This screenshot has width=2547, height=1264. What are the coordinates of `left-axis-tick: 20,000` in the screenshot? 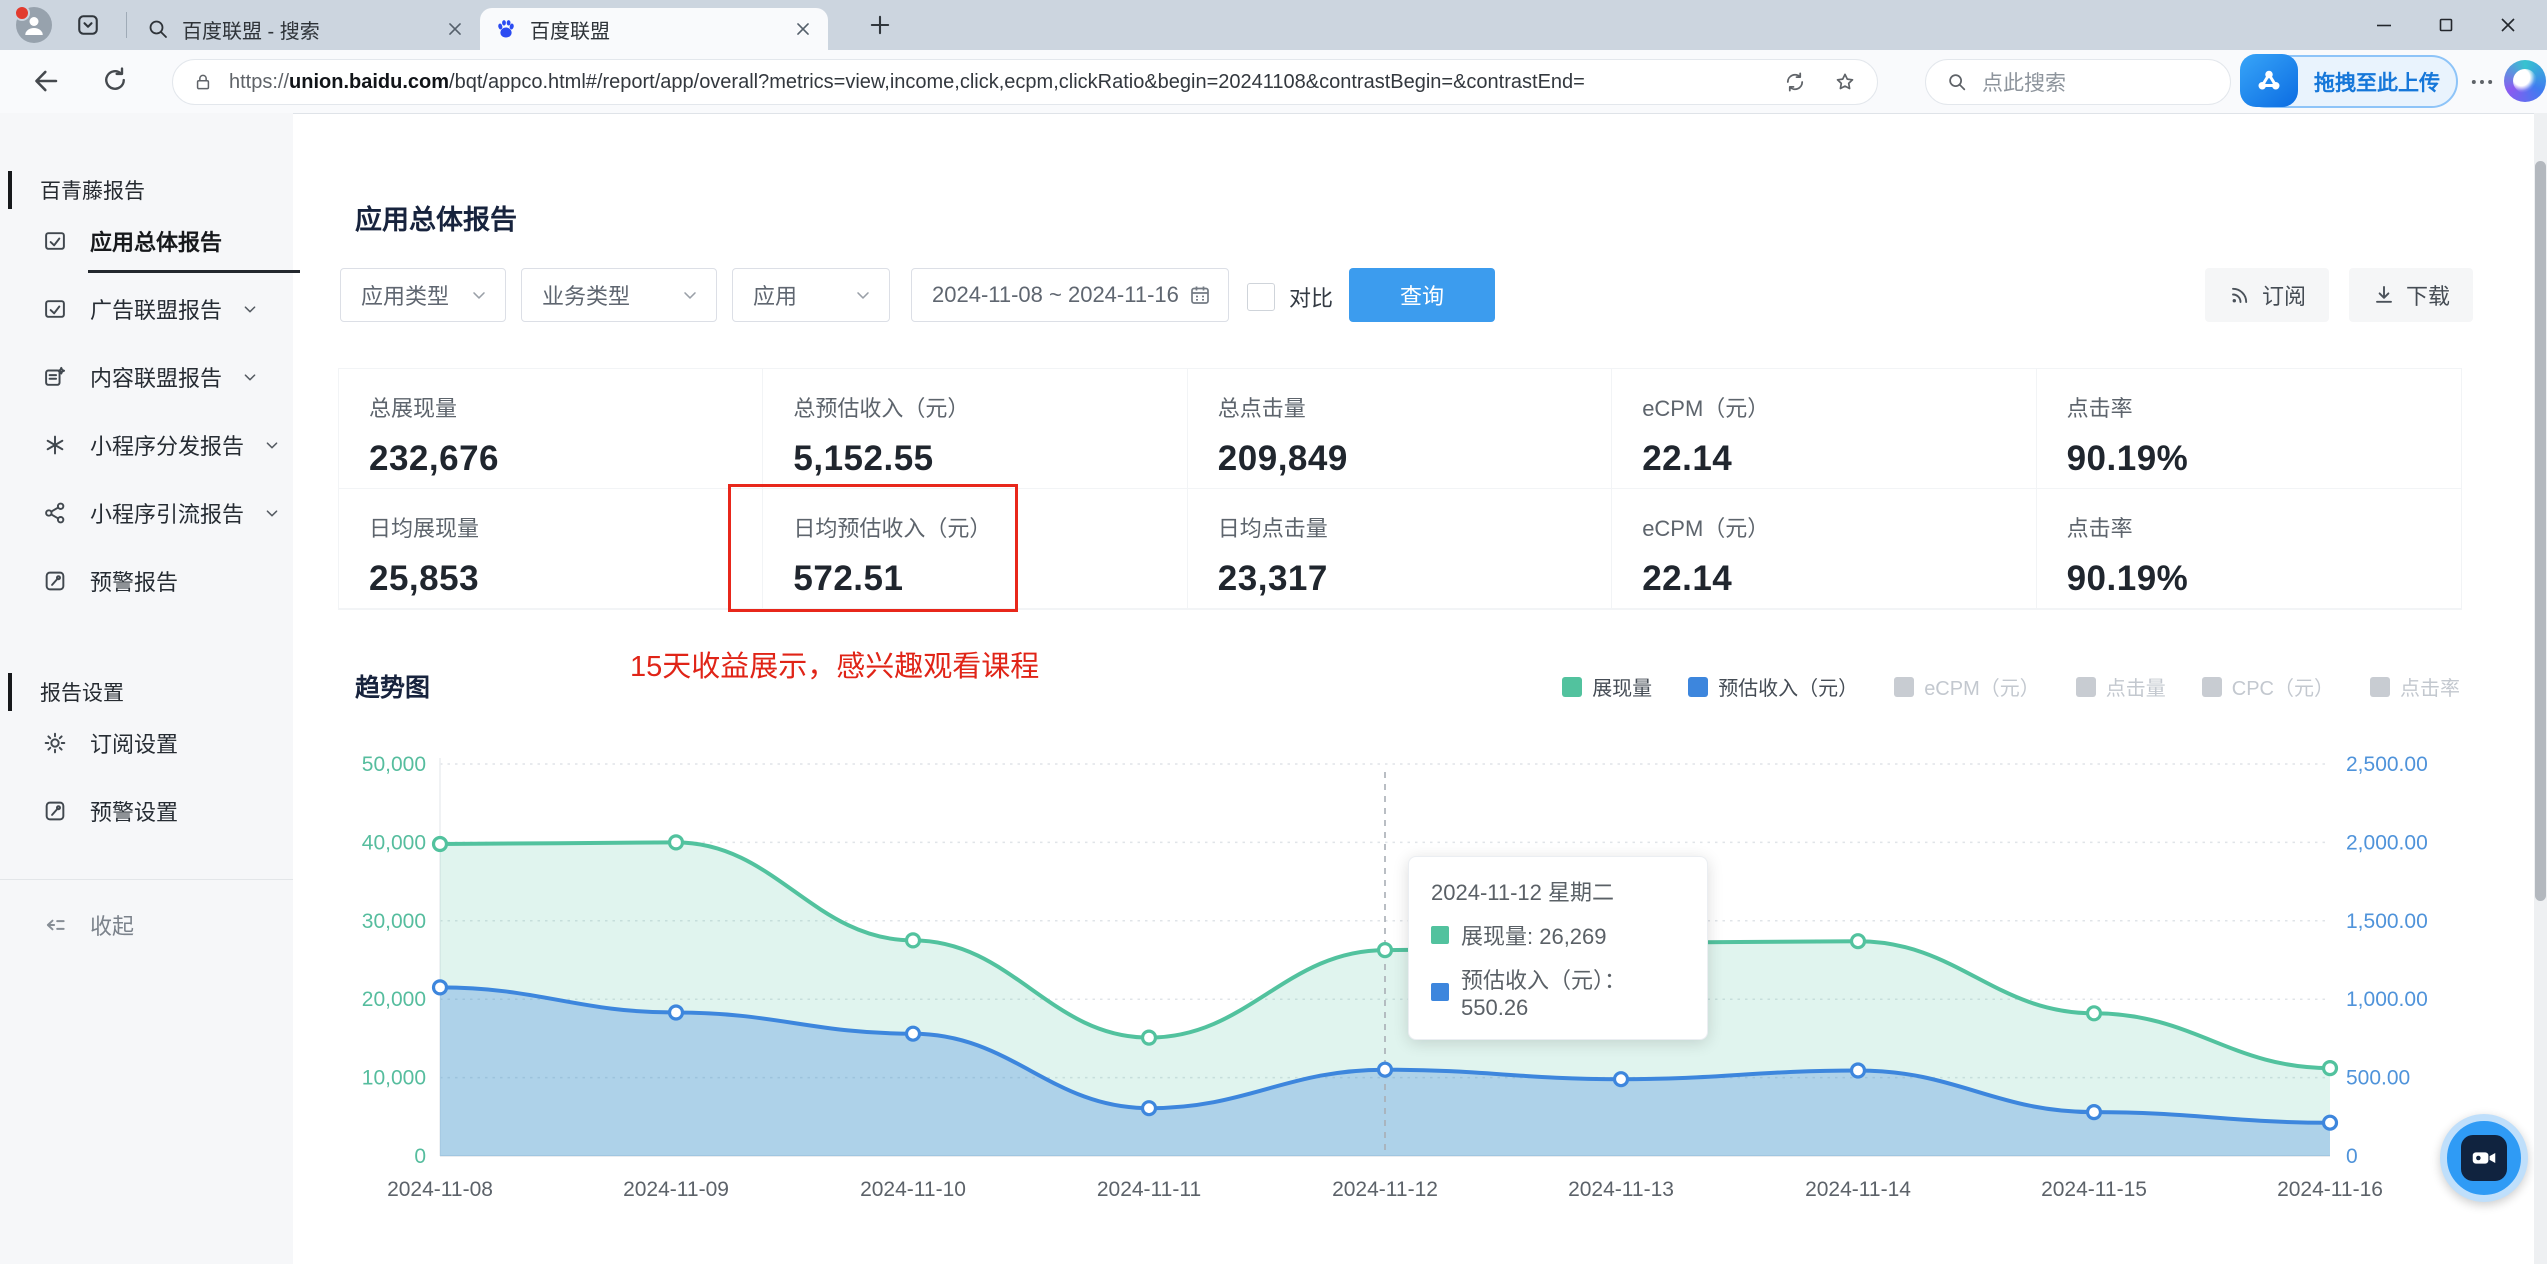 It's located at (394, 999).